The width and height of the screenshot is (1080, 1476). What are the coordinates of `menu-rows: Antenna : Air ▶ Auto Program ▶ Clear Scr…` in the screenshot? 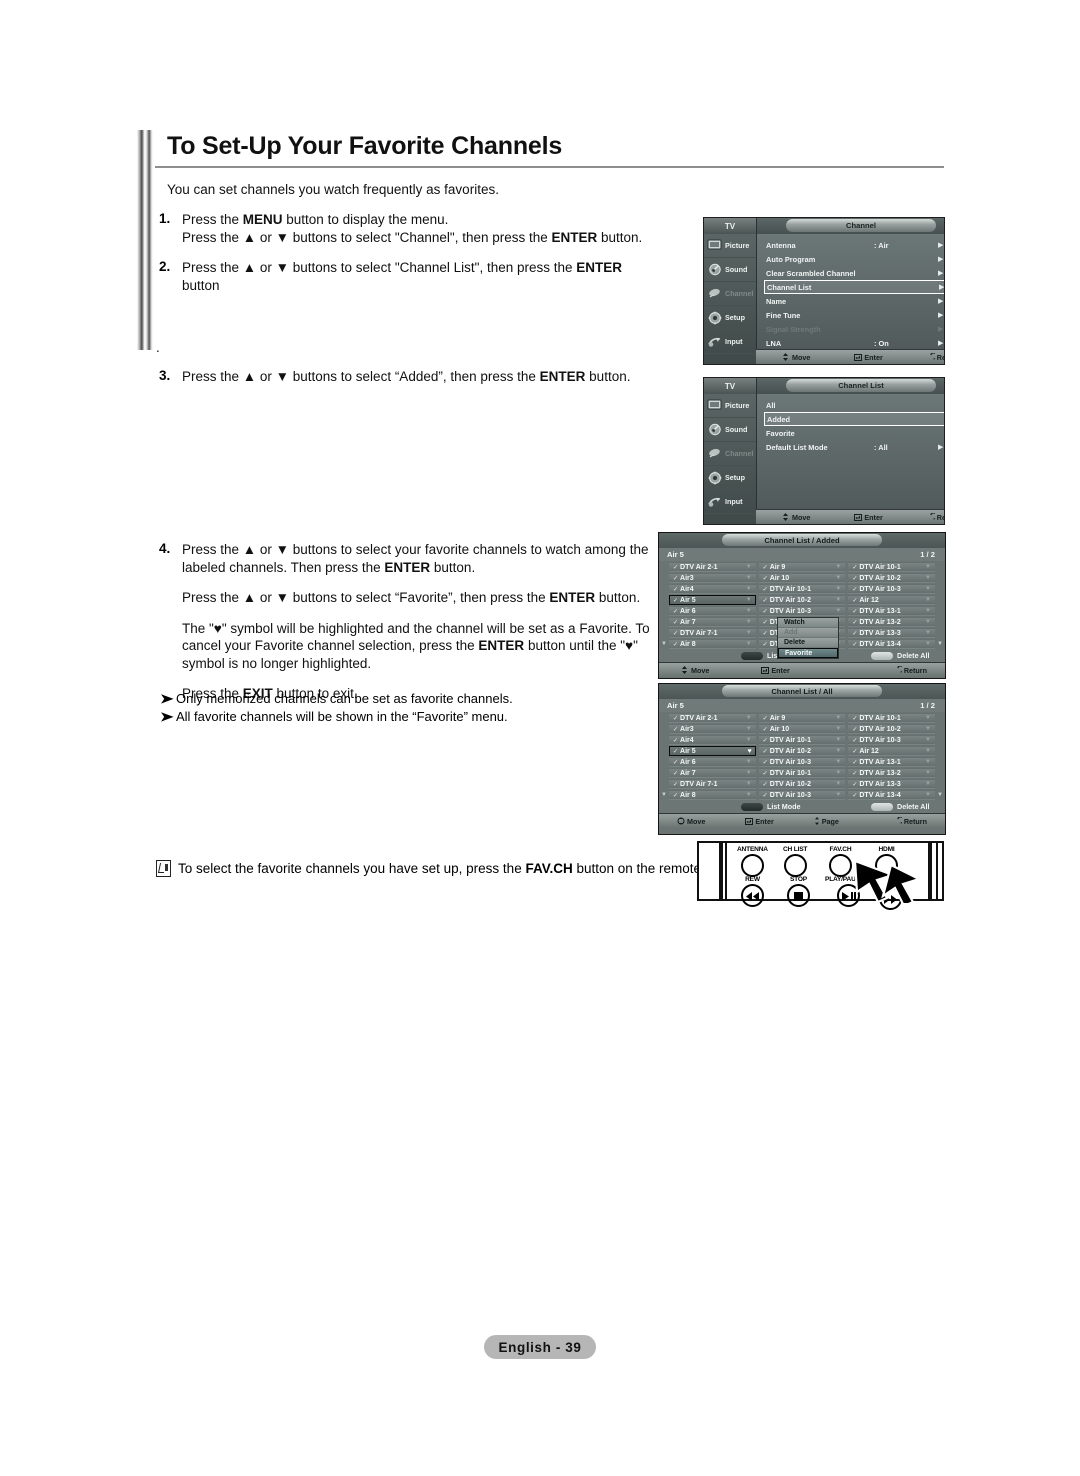 It's located at (850, 292).